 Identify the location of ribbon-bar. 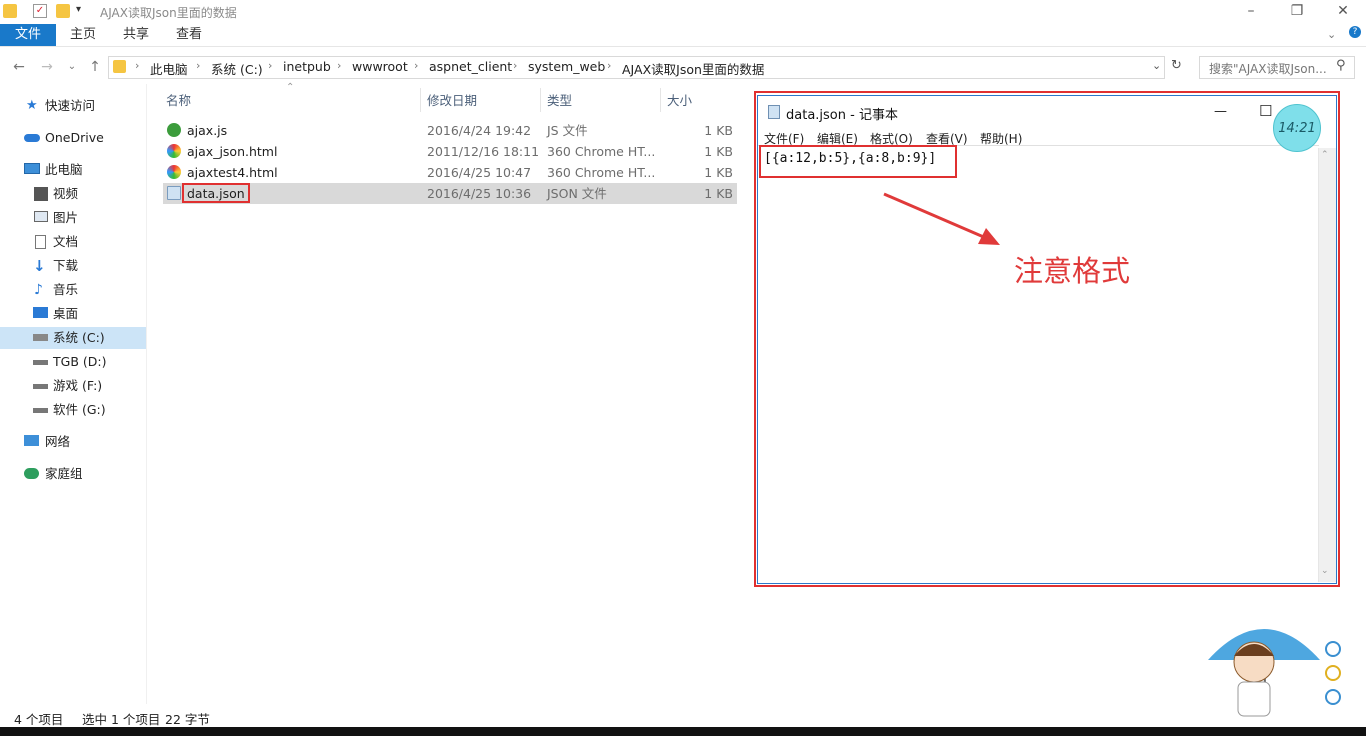
(683, 35).